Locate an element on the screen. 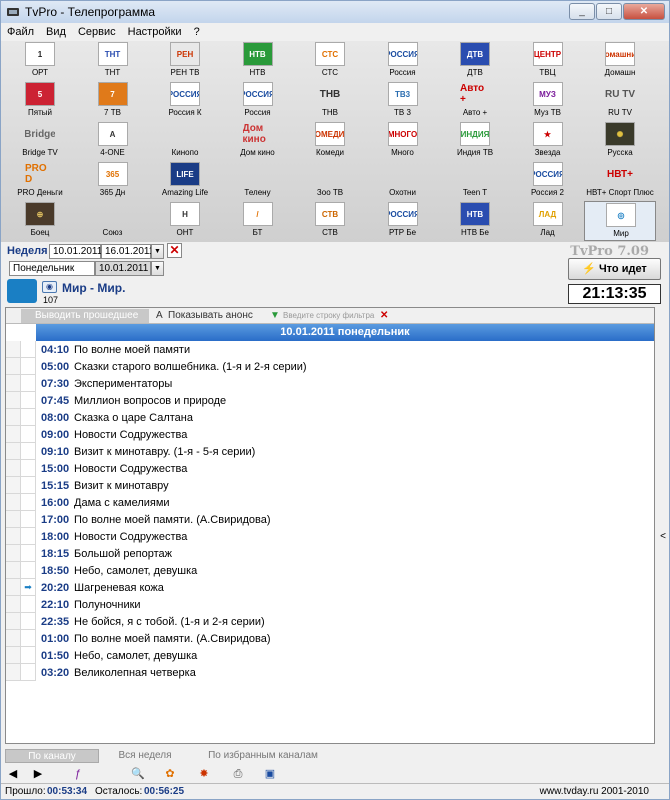  channel-item: РОССИЯ Россия К is located at coordinates (185, 101).